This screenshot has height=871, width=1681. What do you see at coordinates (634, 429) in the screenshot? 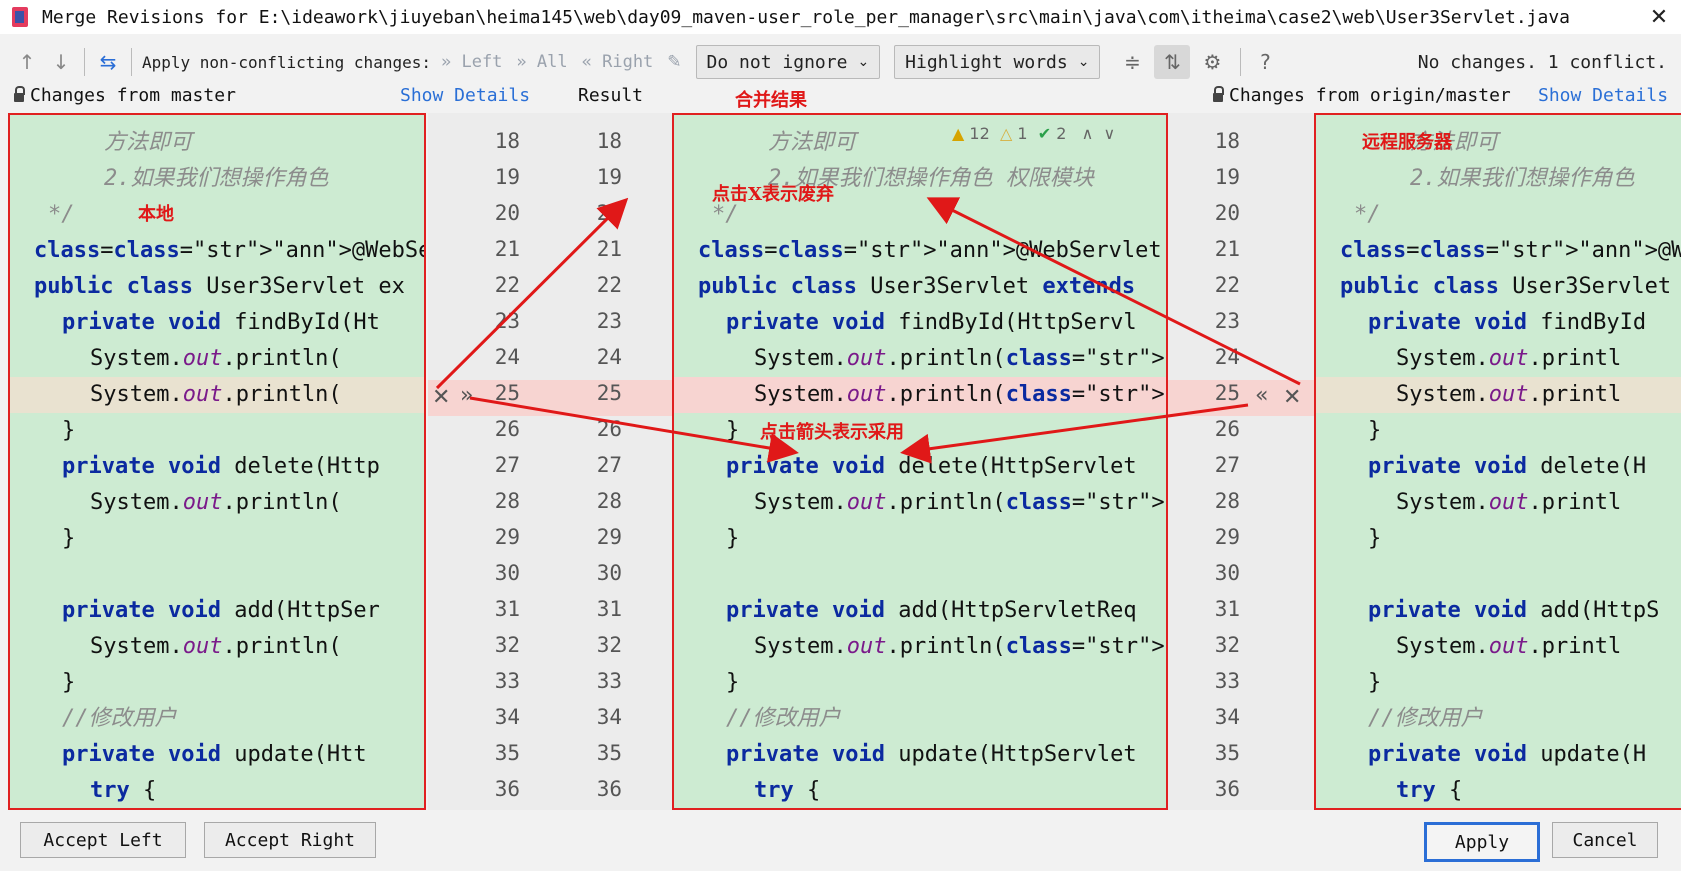
I see `arrow-accept-left` at bounding box center [634, 429].